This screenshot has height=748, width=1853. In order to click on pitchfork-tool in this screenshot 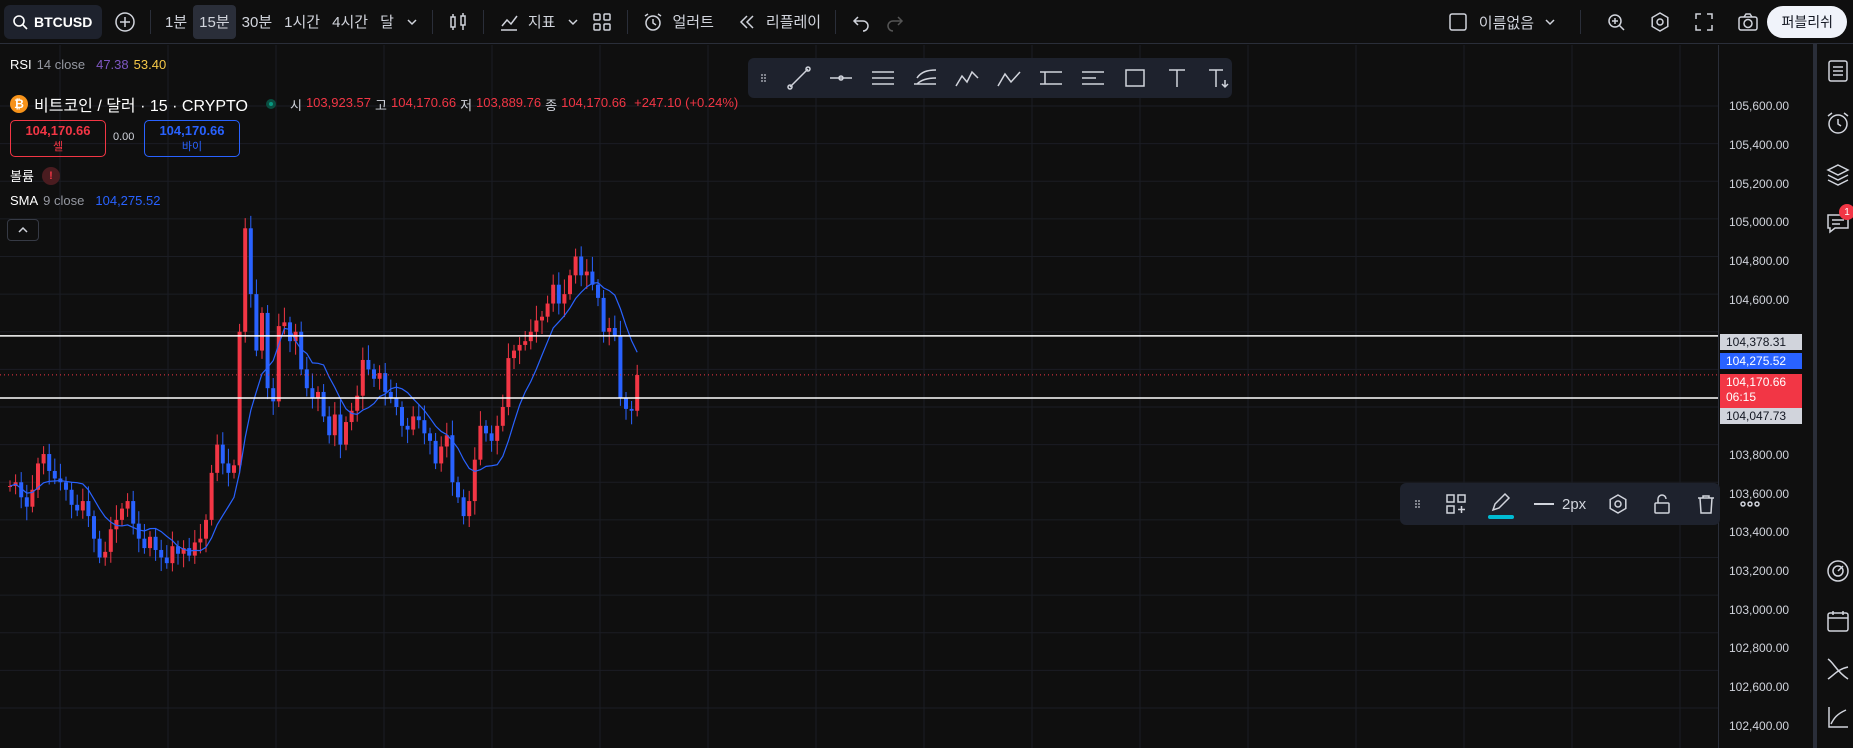, I will do `click(925, 78)`.